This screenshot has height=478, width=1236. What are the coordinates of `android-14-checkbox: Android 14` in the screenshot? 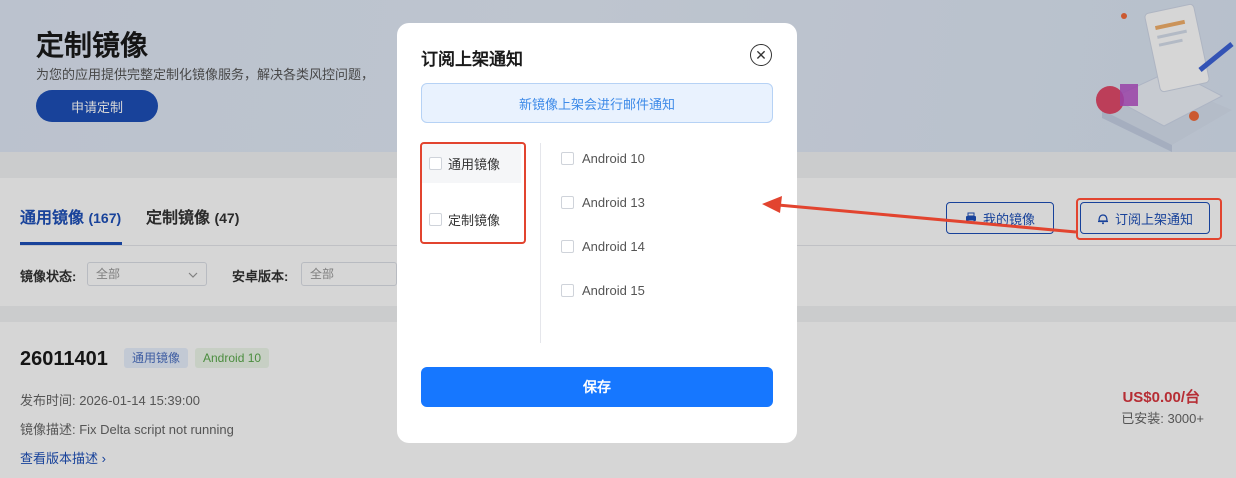 It's located at (603, 246).